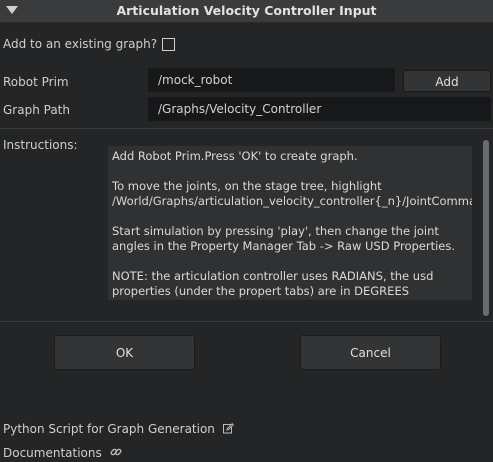  I want to click on window-title: Articulation Velocity Controller Input, so click(246, 10).